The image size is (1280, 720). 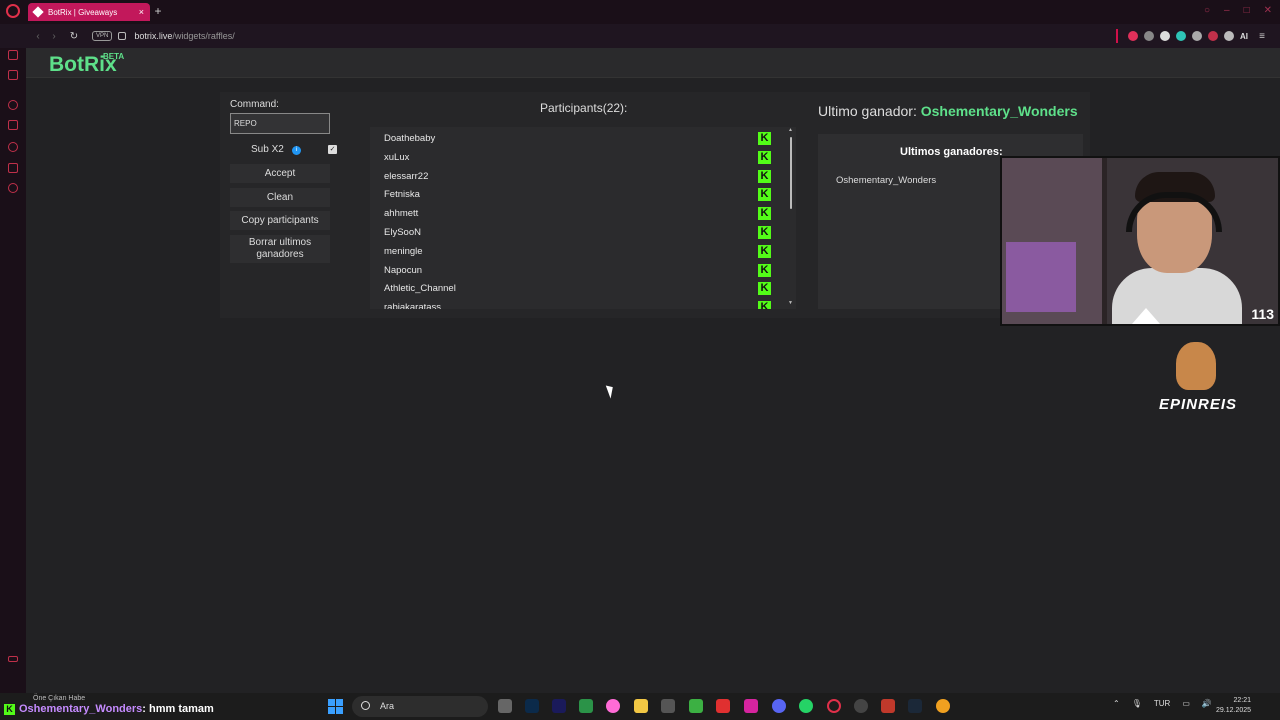 What do you see at coordinates (1233, 706) in the screenshot?
I see `taskbar-clock: 22:21 29.12.2025` at bounding box center [1233, 706].